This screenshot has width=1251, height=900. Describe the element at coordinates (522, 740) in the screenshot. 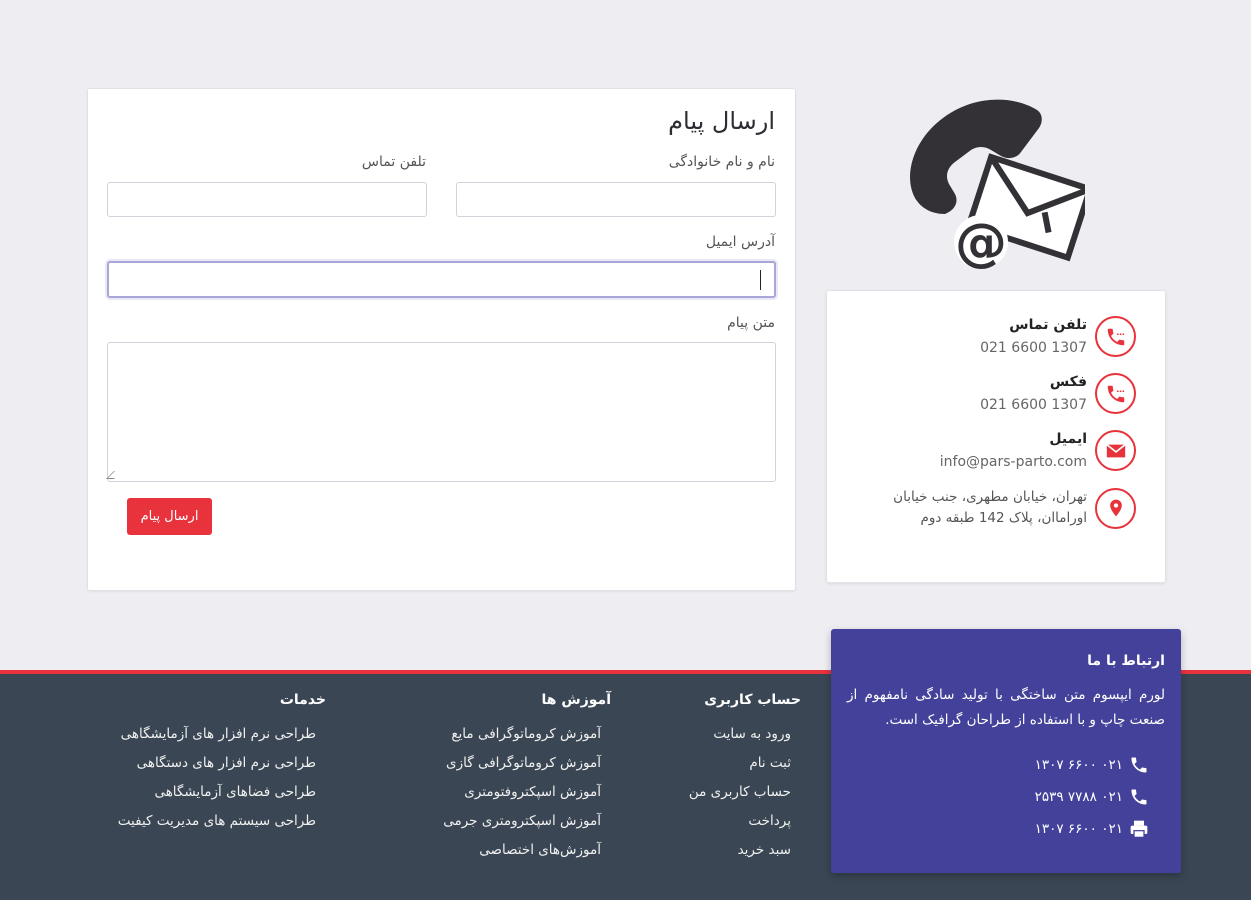

I see `footer-link: آموزش کروماتوگرافی مایع` at that location.